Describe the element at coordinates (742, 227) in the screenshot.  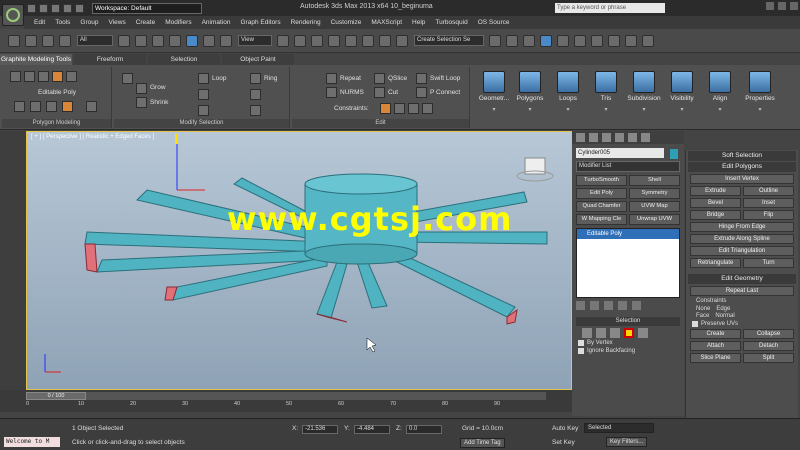
I see `hinge-from-edge-button: Hinge From Edge` at that location.